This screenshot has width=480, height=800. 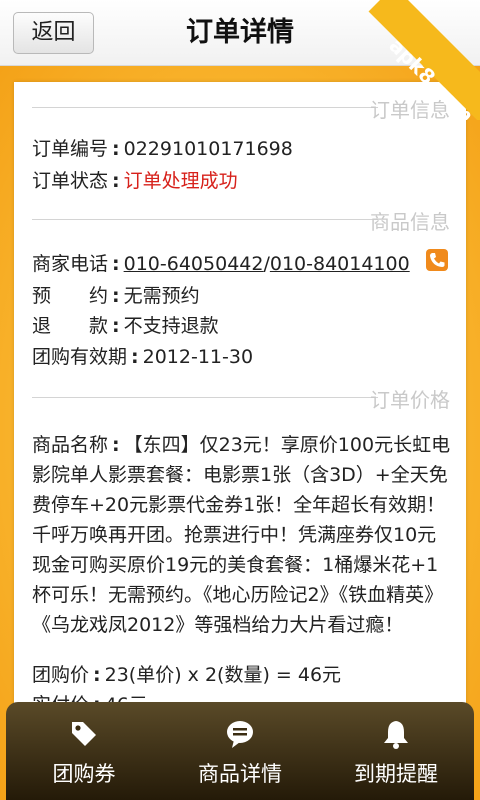 I want to click on tag-icon, so click(x=84, y=734).